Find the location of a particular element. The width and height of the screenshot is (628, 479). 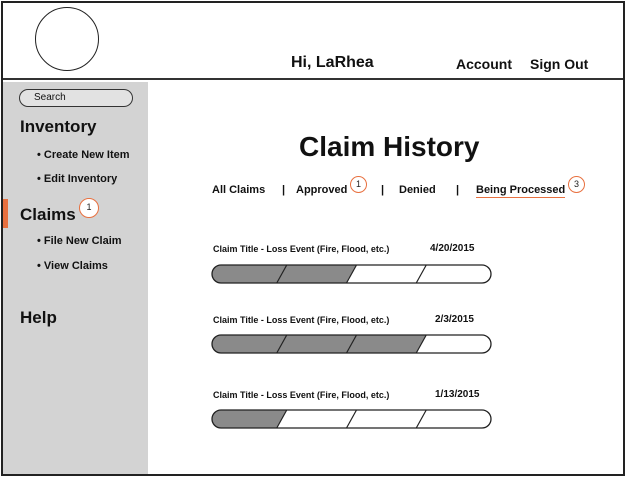

avatar is located at coordinates (67, 39).